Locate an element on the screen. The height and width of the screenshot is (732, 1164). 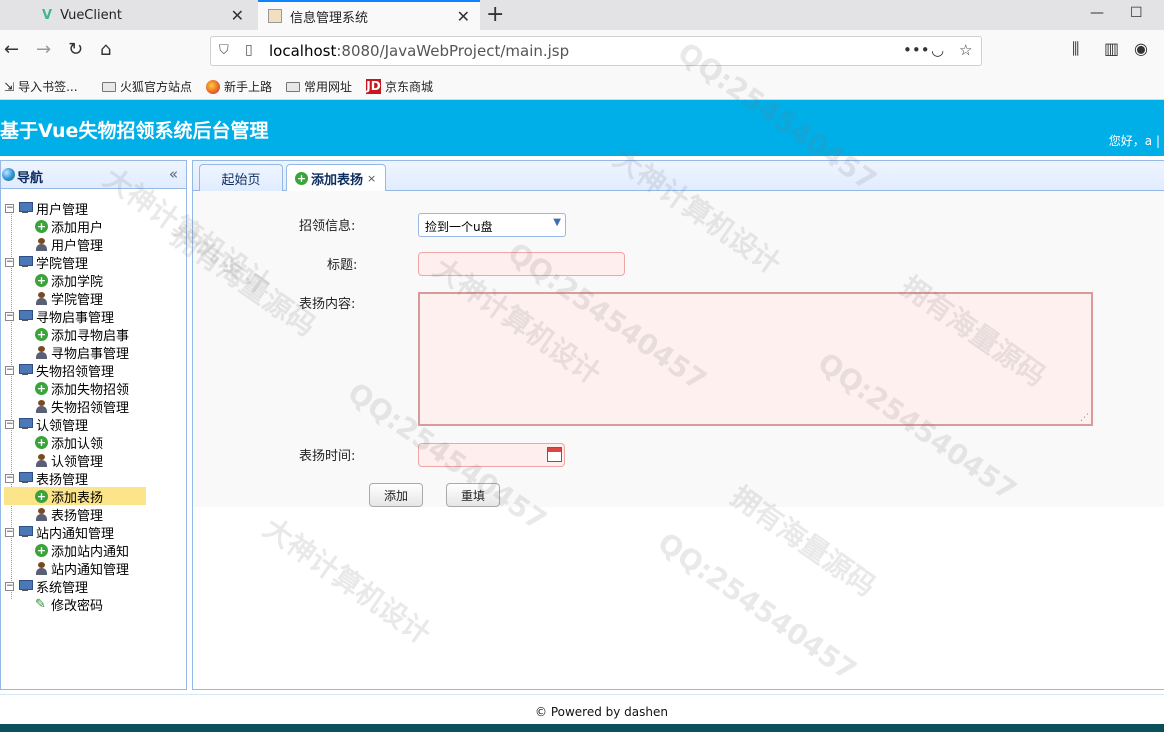
reload-icon: ↻ is located at coordinates (75, 49).